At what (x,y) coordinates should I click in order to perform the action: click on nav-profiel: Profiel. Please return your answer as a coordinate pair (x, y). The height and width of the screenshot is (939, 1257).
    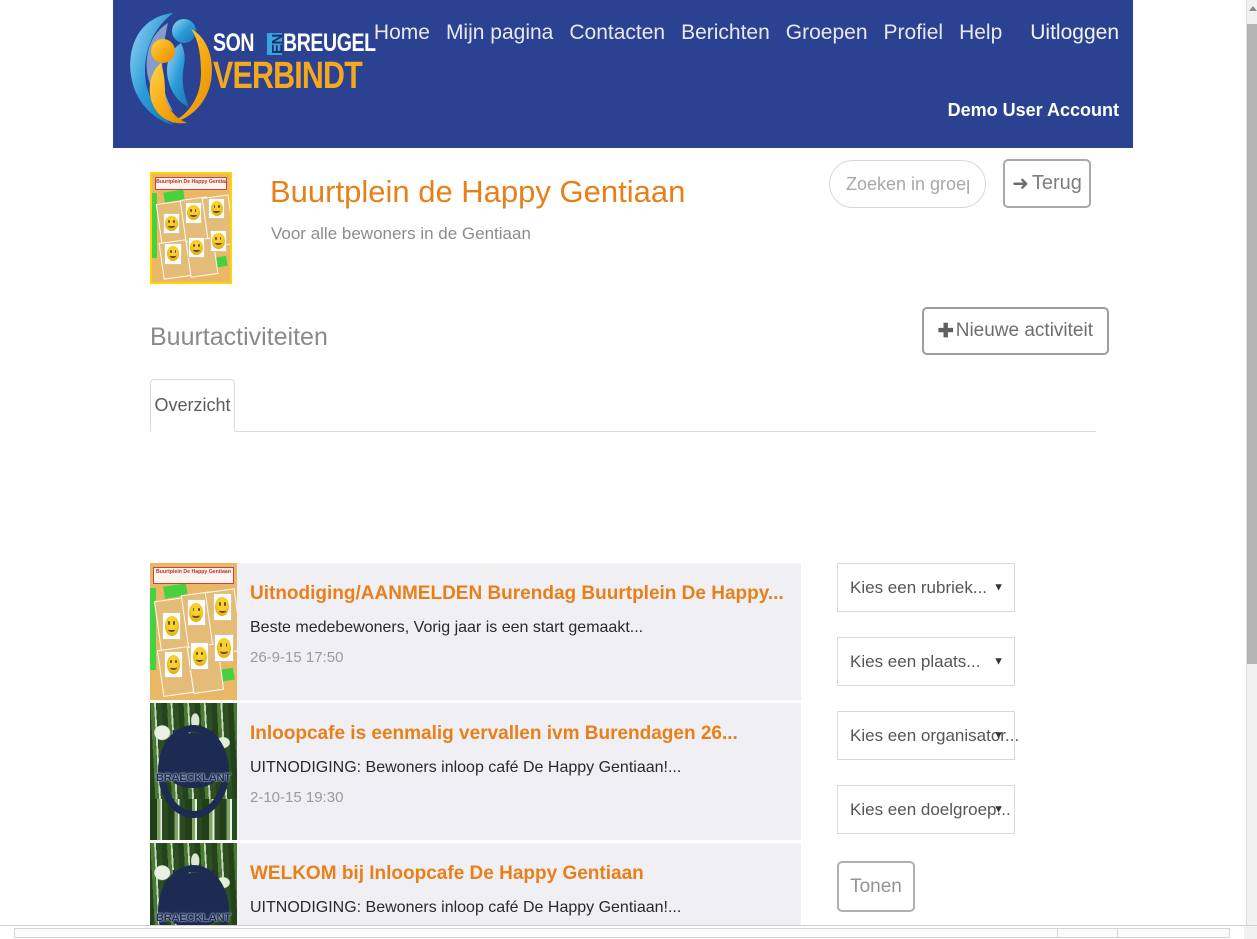
    Looking at the image, I should click on (914, 32).